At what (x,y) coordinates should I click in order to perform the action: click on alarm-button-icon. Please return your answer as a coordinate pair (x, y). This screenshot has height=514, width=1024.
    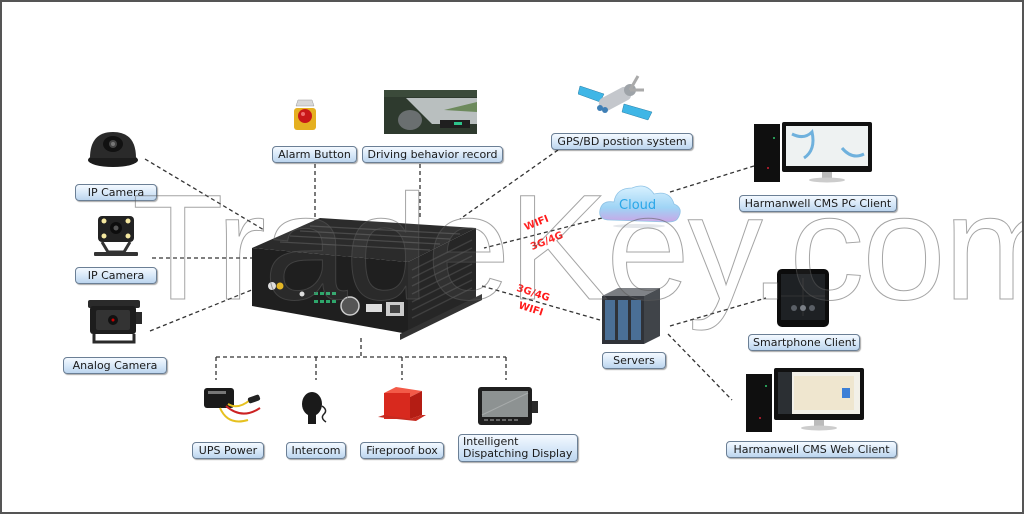
    Looking at the image, I should click on (305, 114).